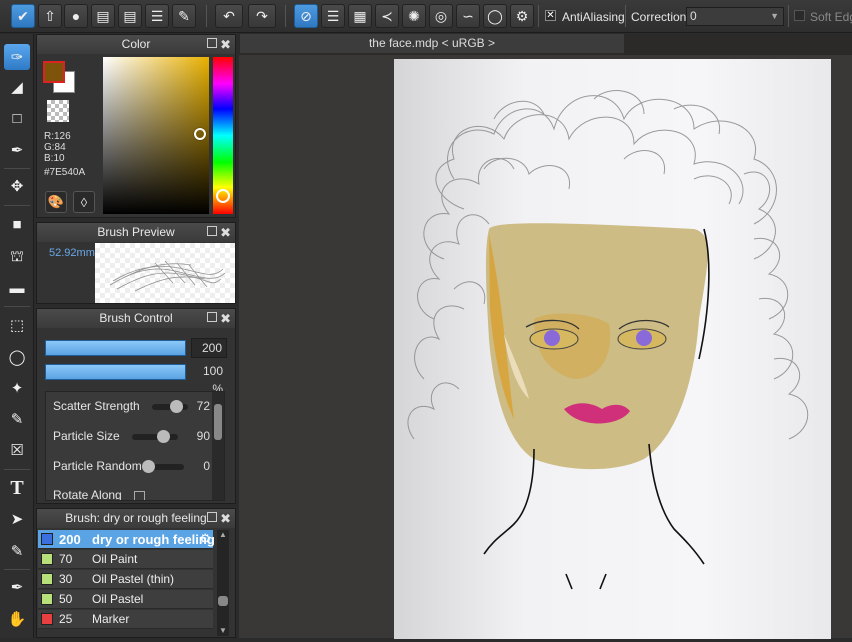  Describe the element at coordinates (125, 599) in the screenshot. I see `brush-list-item: 50 Oil Pastel` at that location.